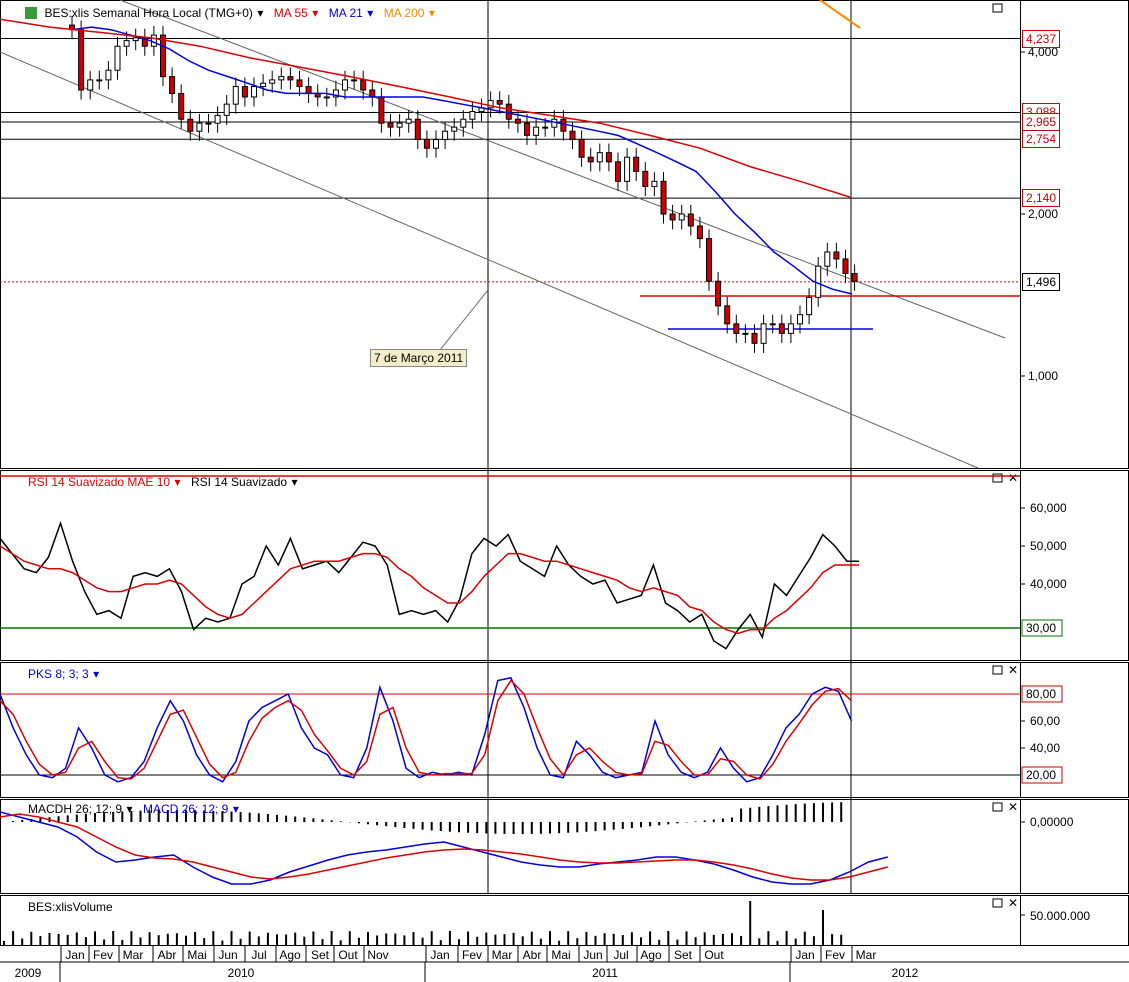 Image resolution: width=1129 pixels, height=982 pixels. Describe the element at coordinates (430, 590) in the screenshot. I see `rsi-mae-line` at that location.